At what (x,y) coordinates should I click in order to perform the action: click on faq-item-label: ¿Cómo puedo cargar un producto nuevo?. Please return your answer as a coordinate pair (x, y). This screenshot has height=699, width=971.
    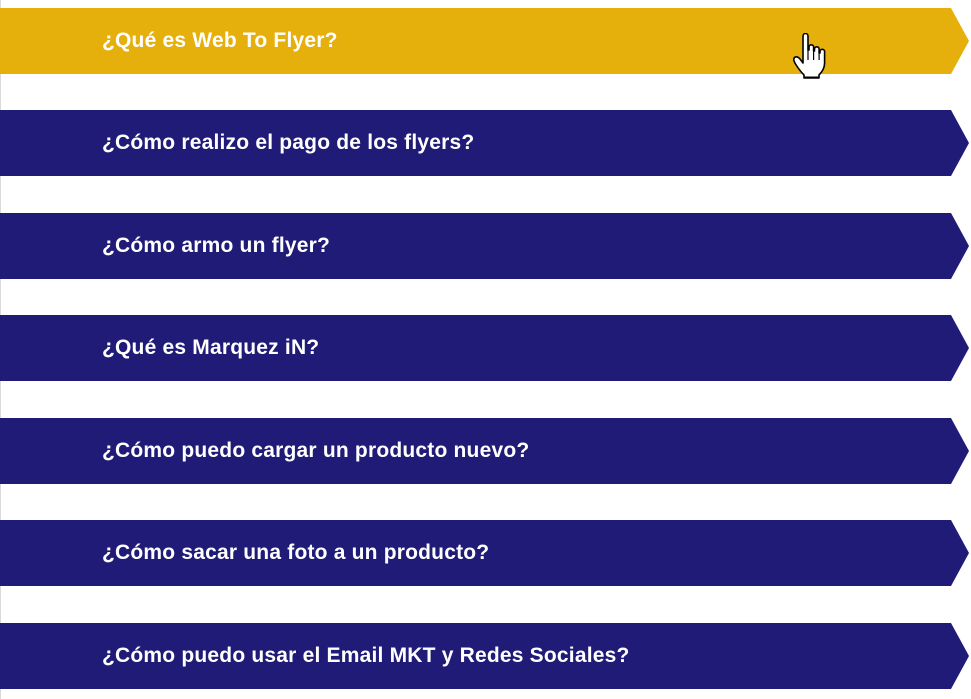
    Looking at the image, I should click on (316, 450).